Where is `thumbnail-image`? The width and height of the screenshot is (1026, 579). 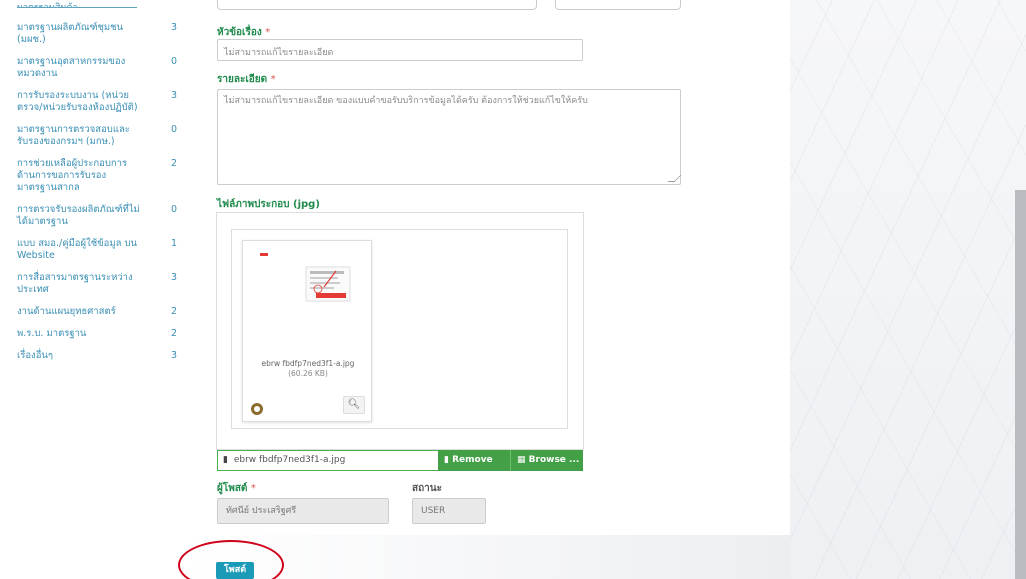 thumbnail-image is located at coordinates (308, 289).